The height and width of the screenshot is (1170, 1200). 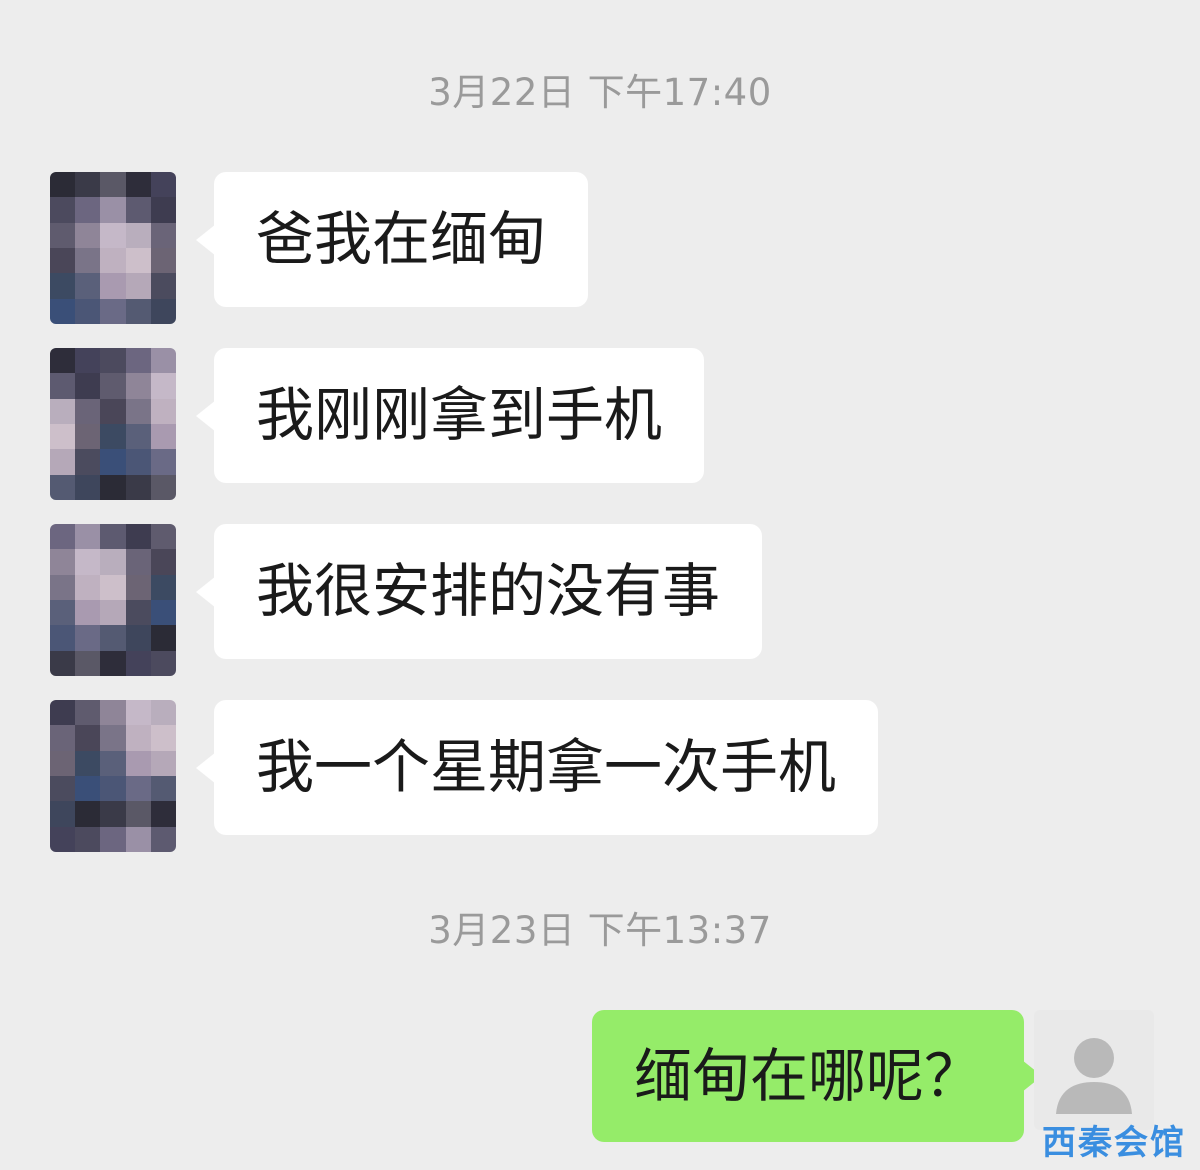 What do you see at coordinates (600, 92) in the screenshot?
I see `timestamp: 3月22日 下午17:40` at bounding box center [600, 92].